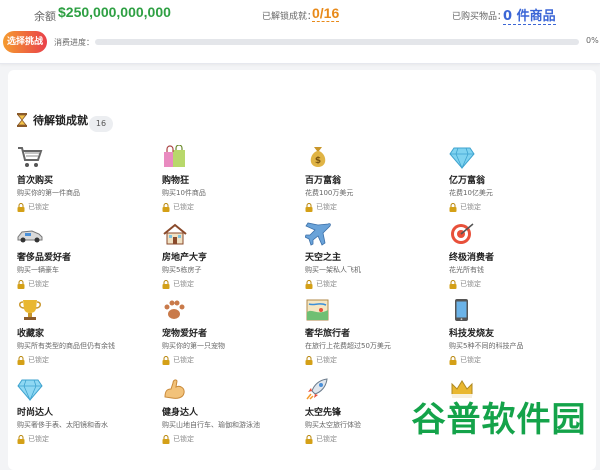 This screenshot has height=470, width=600. What do you see at coordinates (499, 420) in the screenshot?
I see `watermark-text: 谷普软件园` at bounding box center [499, 420].